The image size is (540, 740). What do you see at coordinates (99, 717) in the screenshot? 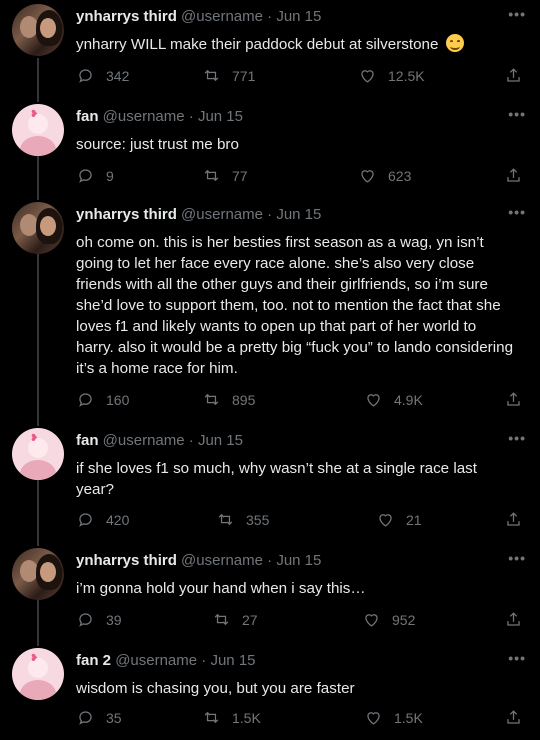
I see `reply-button: 35` at bounding box center [99, 717].